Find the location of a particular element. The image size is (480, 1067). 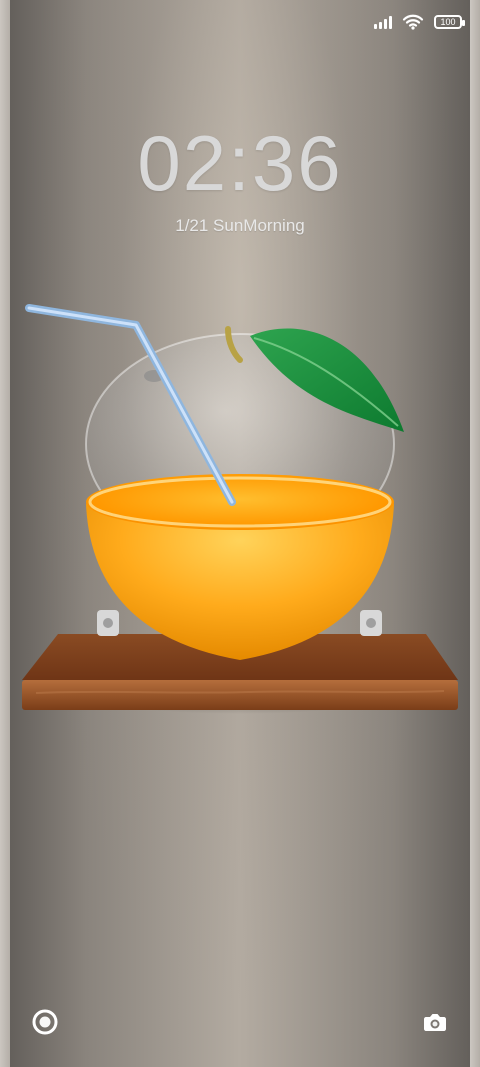

ring-shortcut-button is located at coordinates (45, 1022).